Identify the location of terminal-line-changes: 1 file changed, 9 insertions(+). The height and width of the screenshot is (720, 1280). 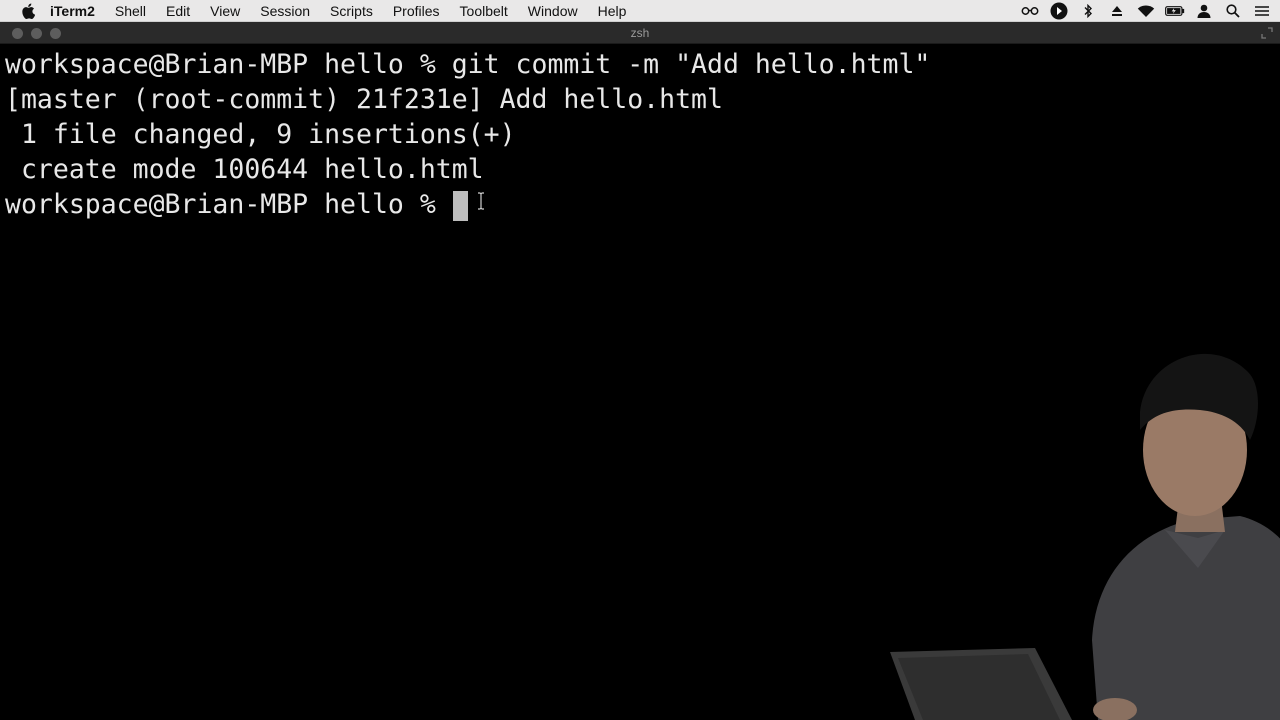
(260, 134).